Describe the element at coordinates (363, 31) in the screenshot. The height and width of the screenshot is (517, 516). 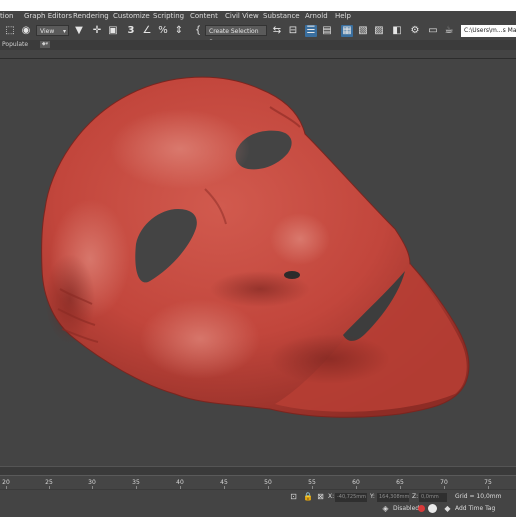
I see `curve-editor-icon: ▧` at that location.